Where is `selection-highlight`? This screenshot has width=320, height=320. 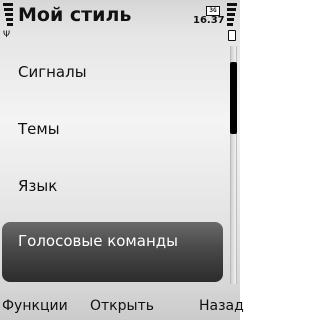
selection-highlight is located at coordinates (112, 252).